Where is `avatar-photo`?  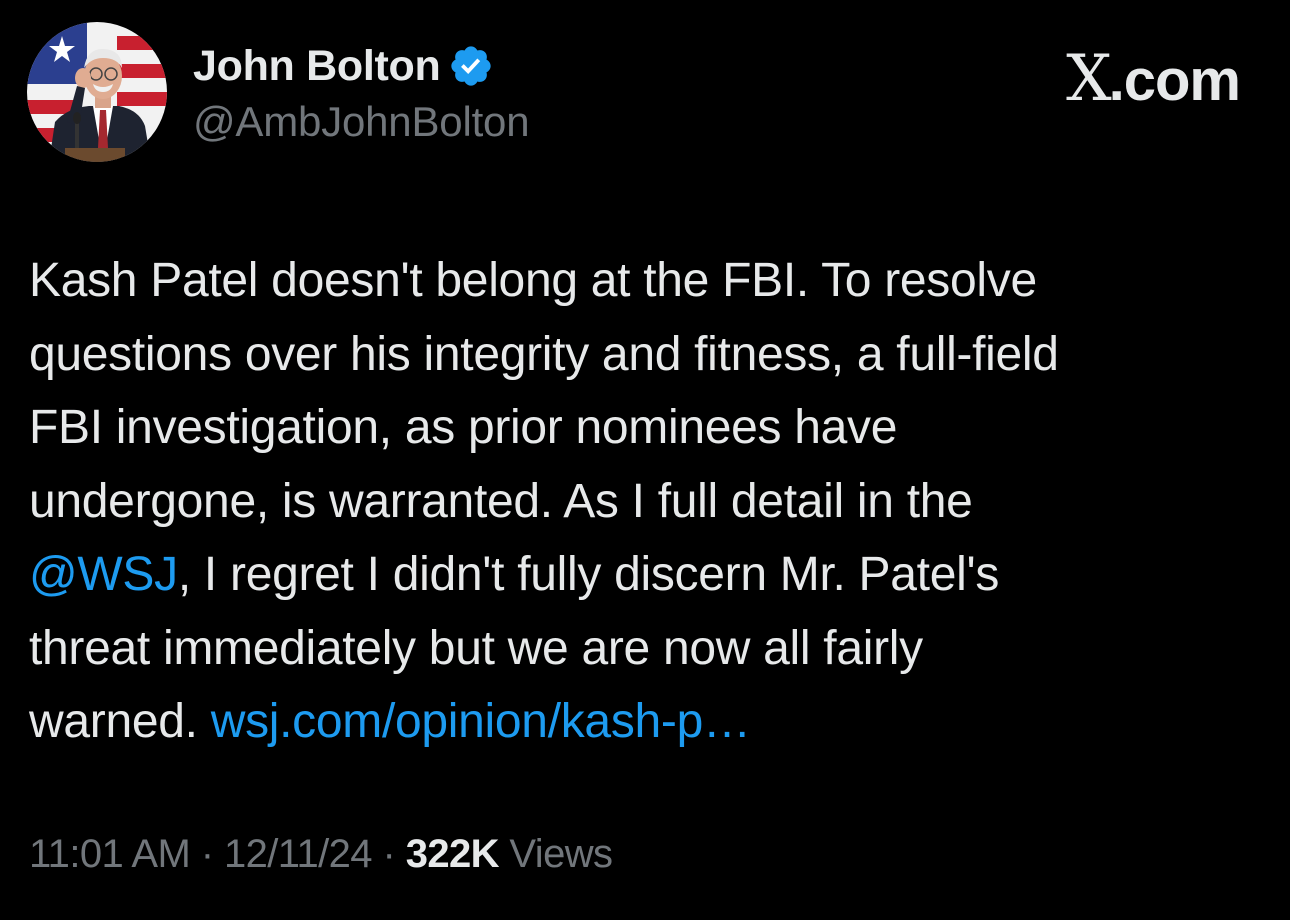
avatar-photo is located at coordinates (97, 92).